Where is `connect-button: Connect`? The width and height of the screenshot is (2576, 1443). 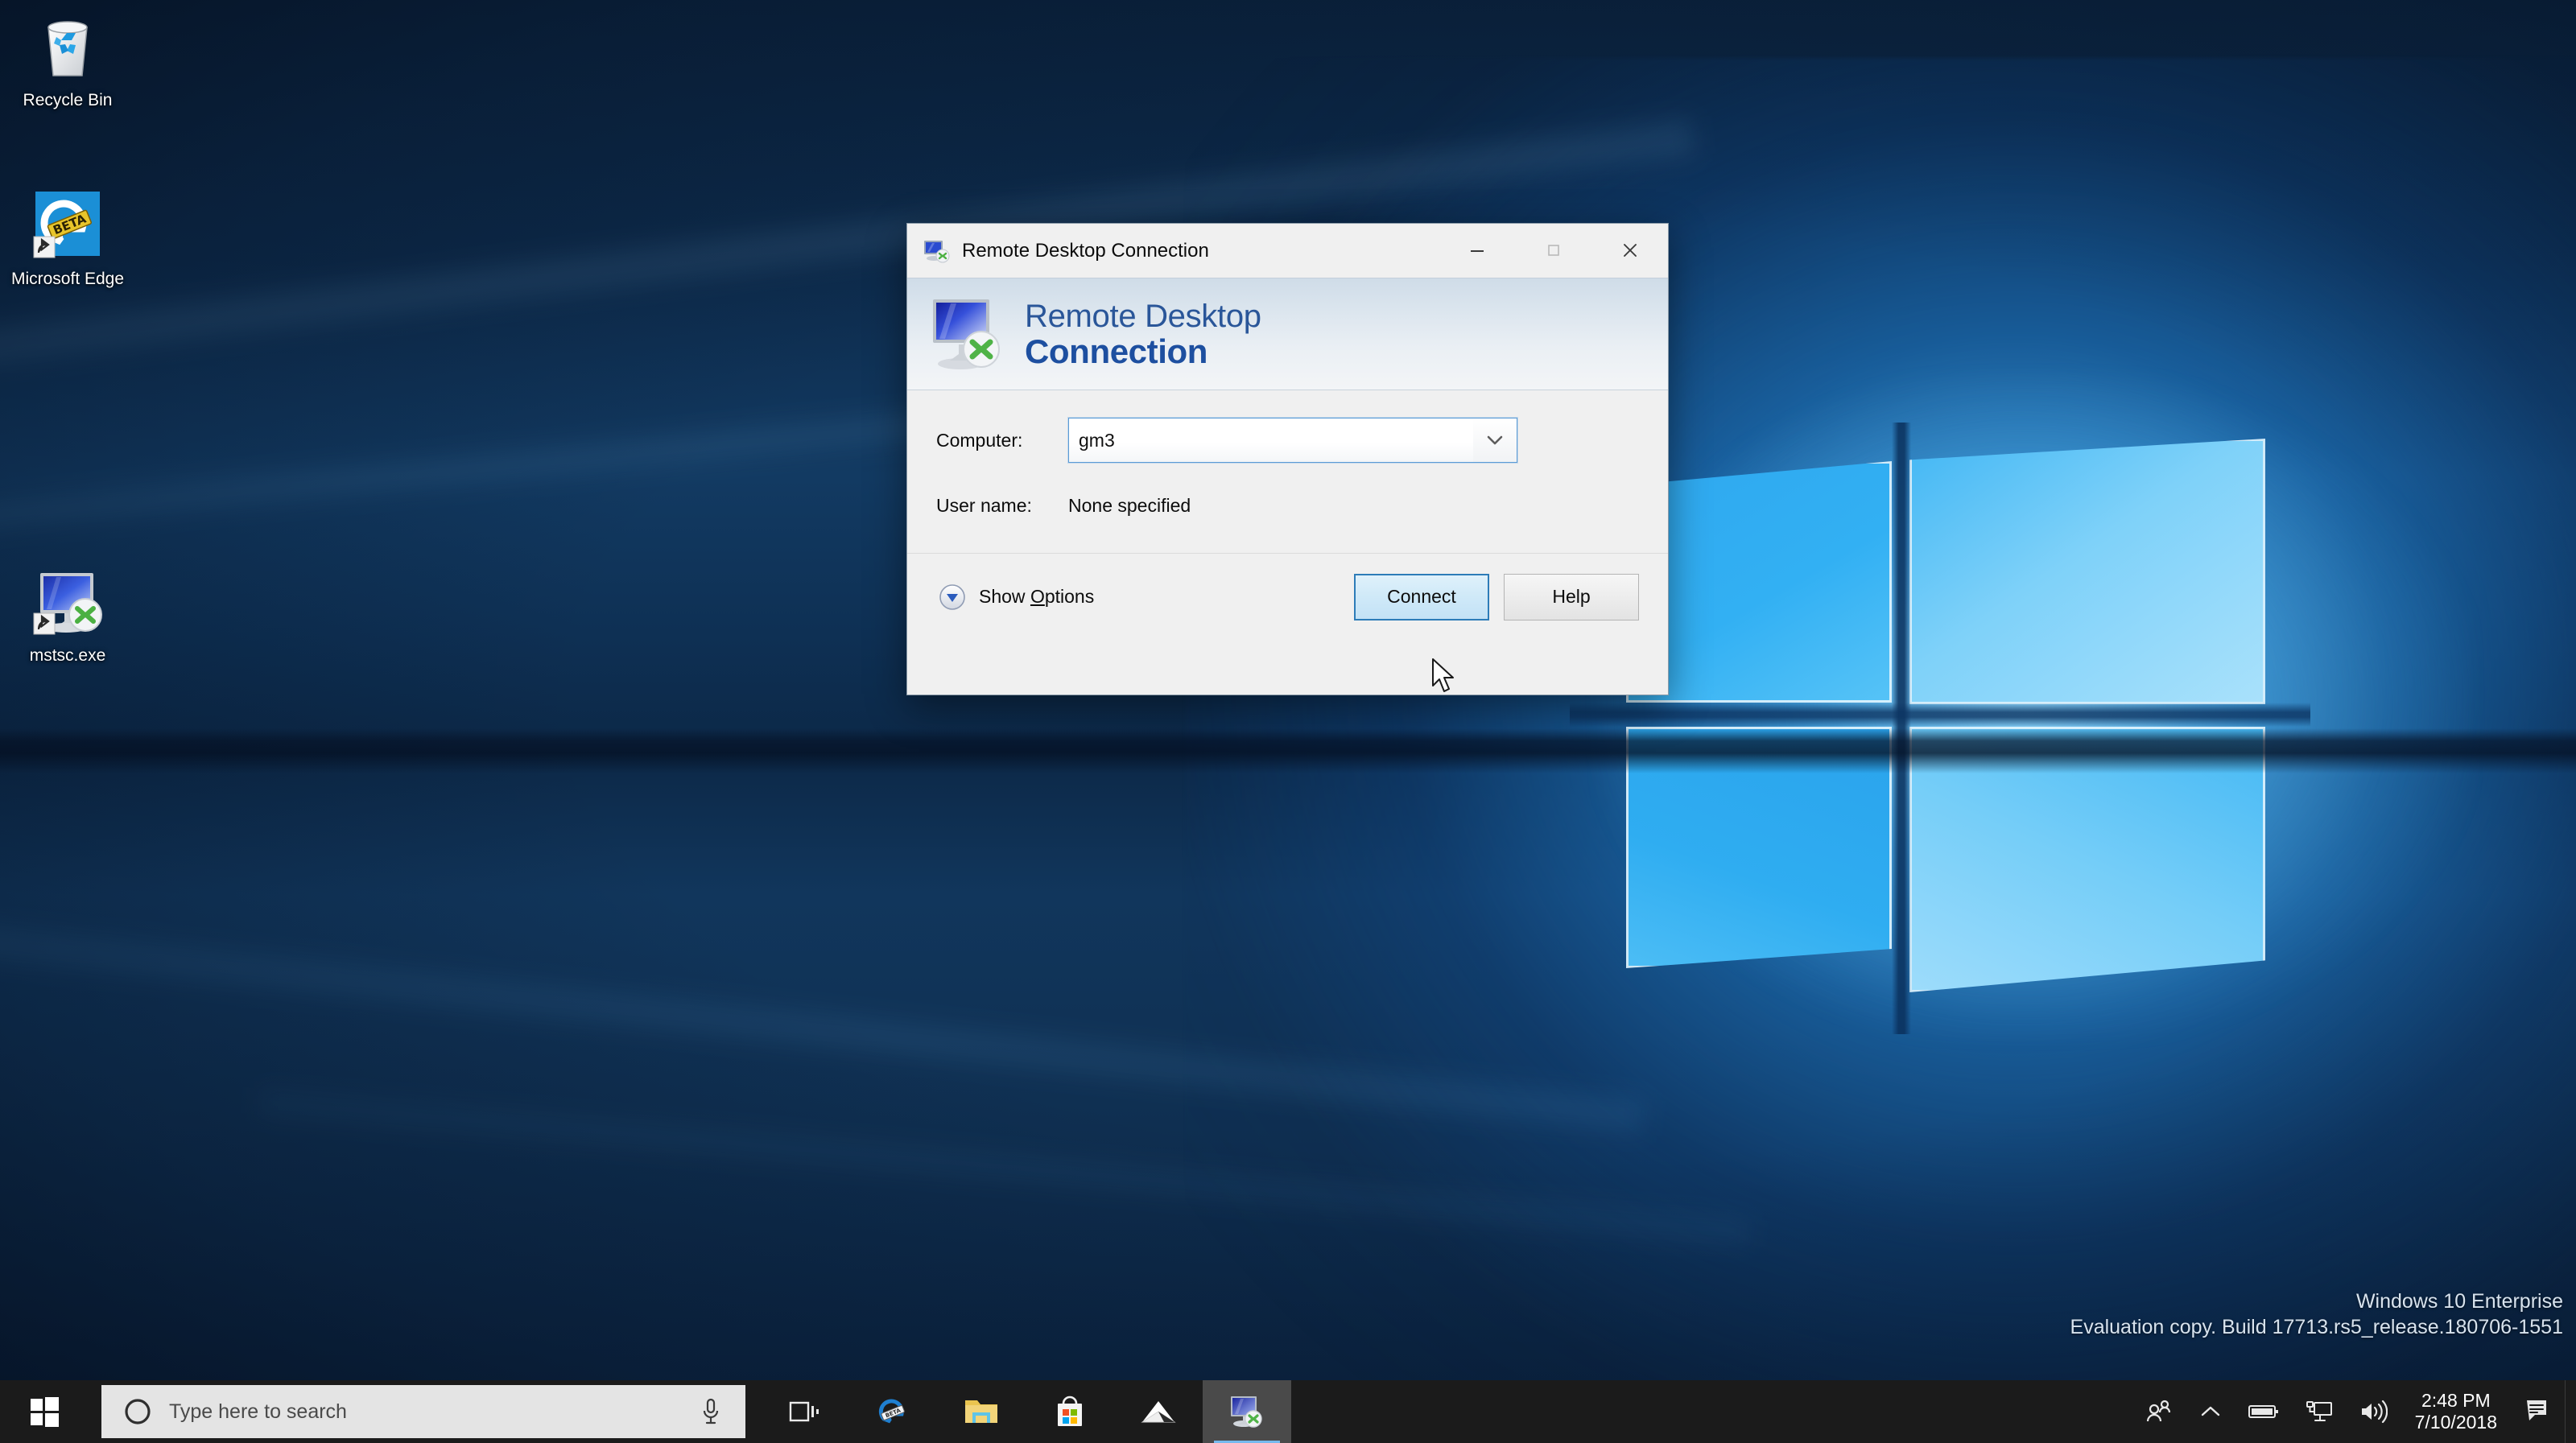 connect-button: Connect is located at coordinates (1421, 596).